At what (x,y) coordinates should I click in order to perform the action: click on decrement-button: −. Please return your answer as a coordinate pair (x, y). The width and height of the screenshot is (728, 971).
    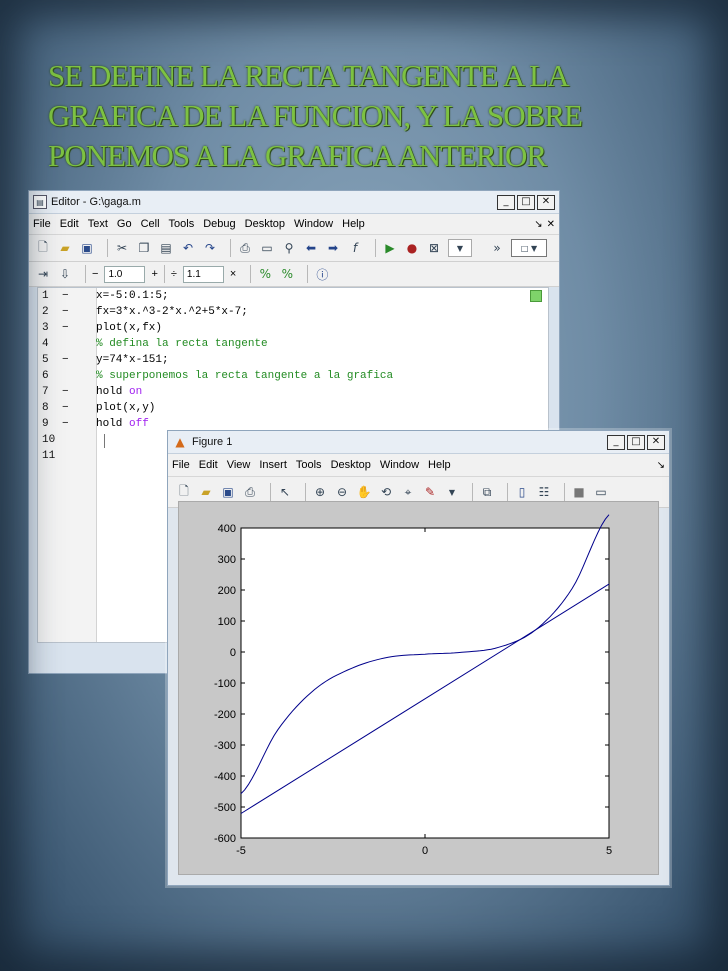
    Looking at the image, I should click on (95, 274).